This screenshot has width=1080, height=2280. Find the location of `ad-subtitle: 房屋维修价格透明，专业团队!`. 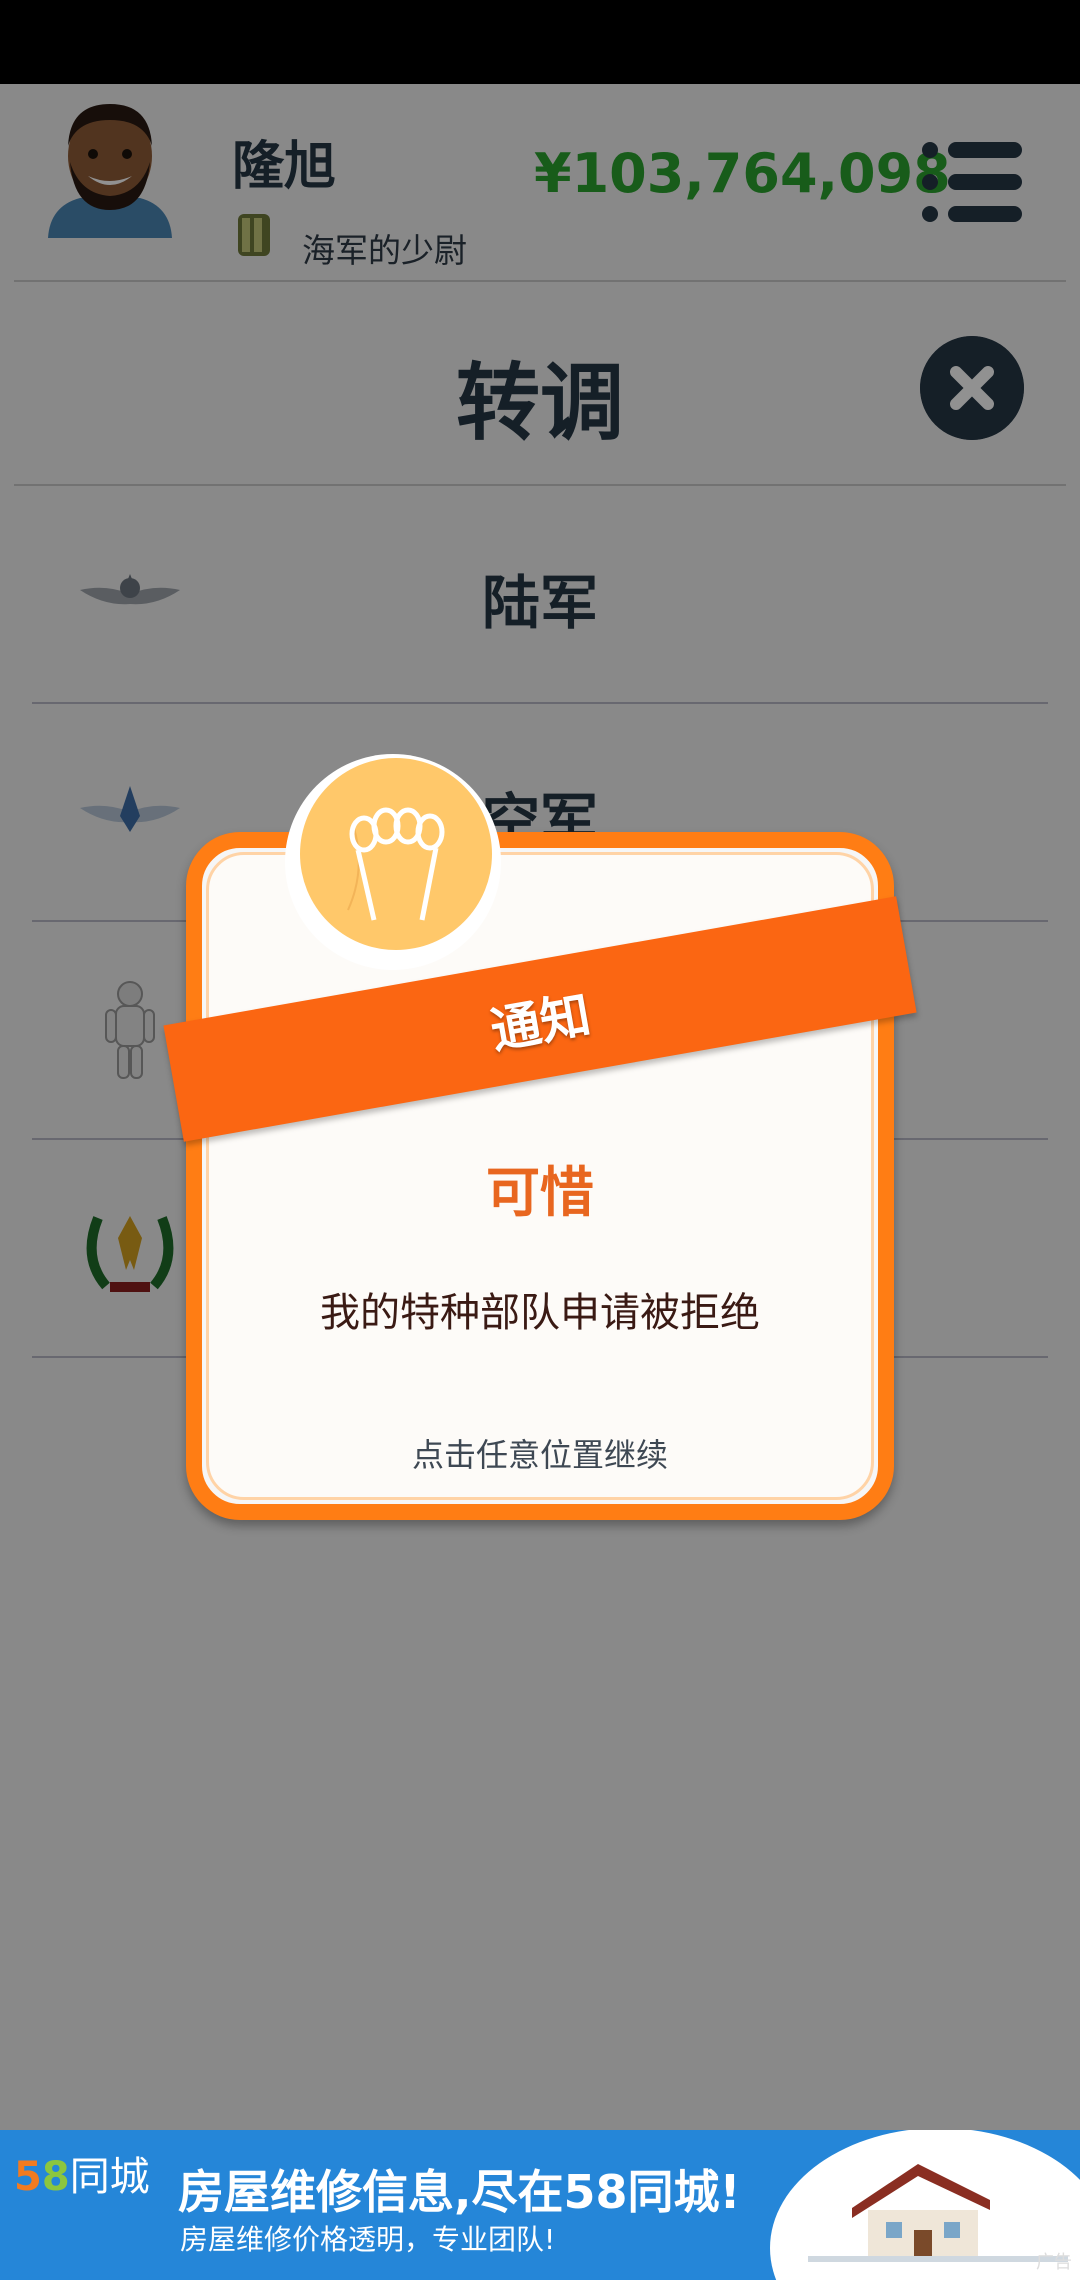

ad-subtitle: 房屋维修价格透明，专业团队! is located at coordinates (368, 2239).